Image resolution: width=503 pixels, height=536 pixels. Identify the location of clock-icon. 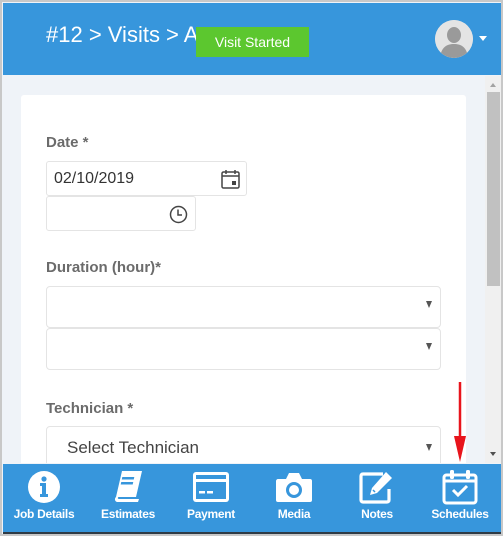
(178, 217).